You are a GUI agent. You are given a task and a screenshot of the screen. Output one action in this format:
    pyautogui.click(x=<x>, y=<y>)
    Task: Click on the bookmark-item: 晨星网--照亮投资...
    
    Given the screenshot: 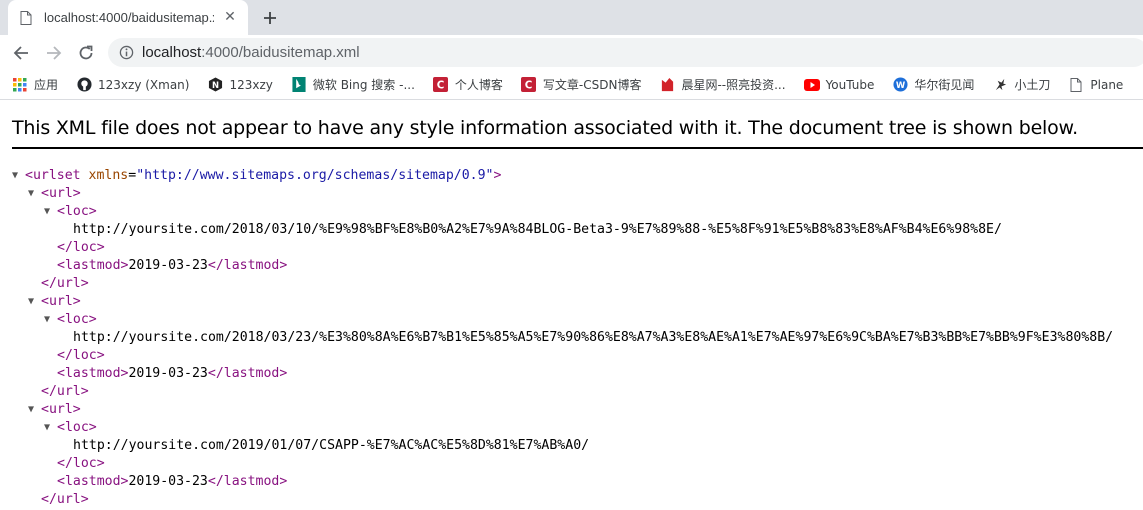 What is the action you would take?
    pyautogui.click(x=722, y=84)
    